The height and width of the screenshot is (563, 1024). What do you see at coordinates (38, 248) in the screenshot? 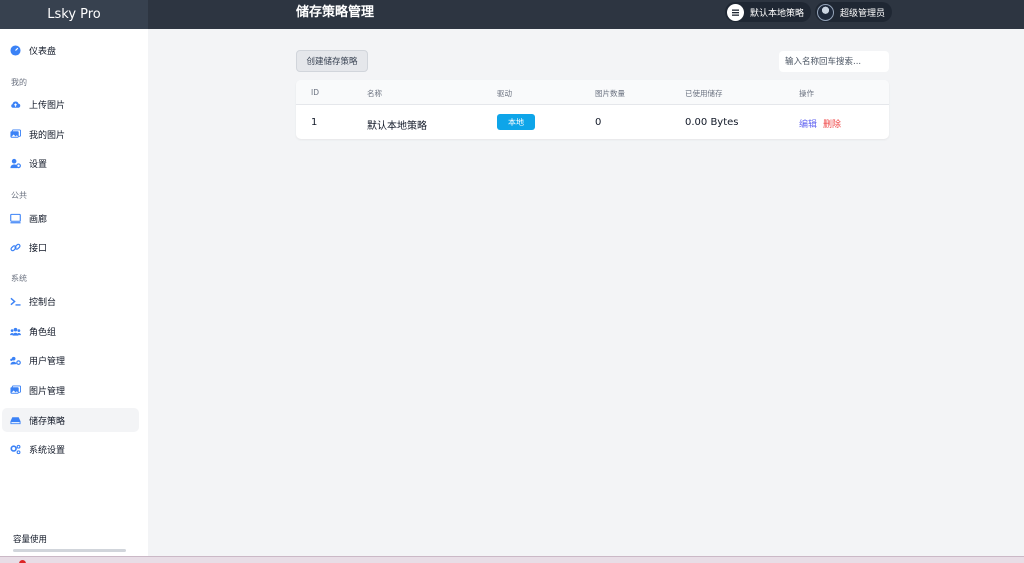
I see `sidebar-item-label: 接口` at bounding box center [38, 248].